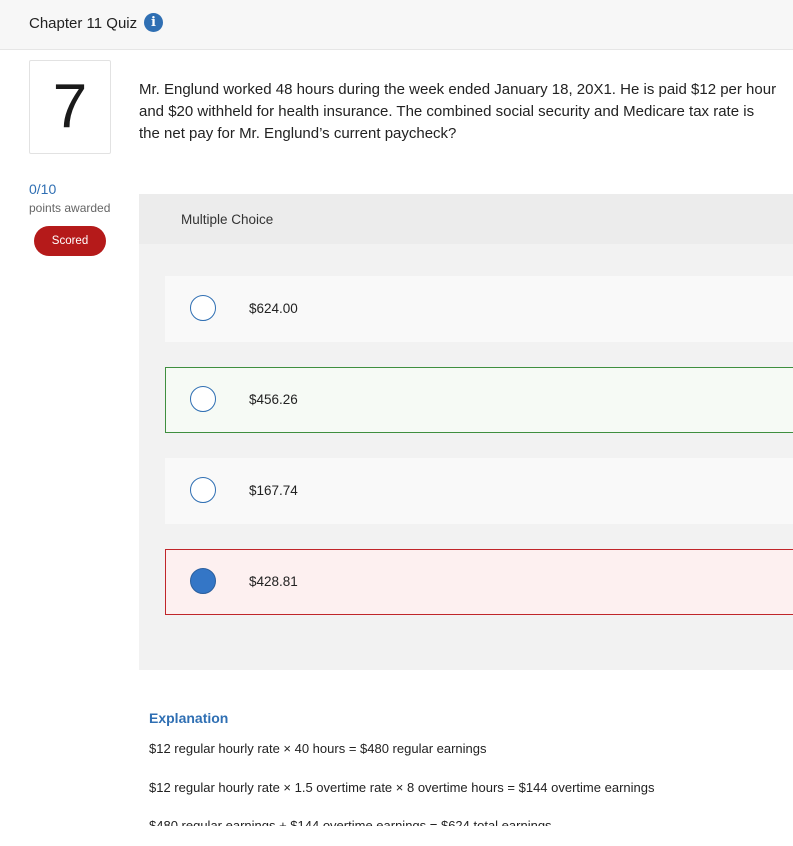 The width and height of the screenshot is (793, 846). Describe the element at coordinates (479, 400) in the screenshot. I see `answer-option-correct: $456.26` at that location.